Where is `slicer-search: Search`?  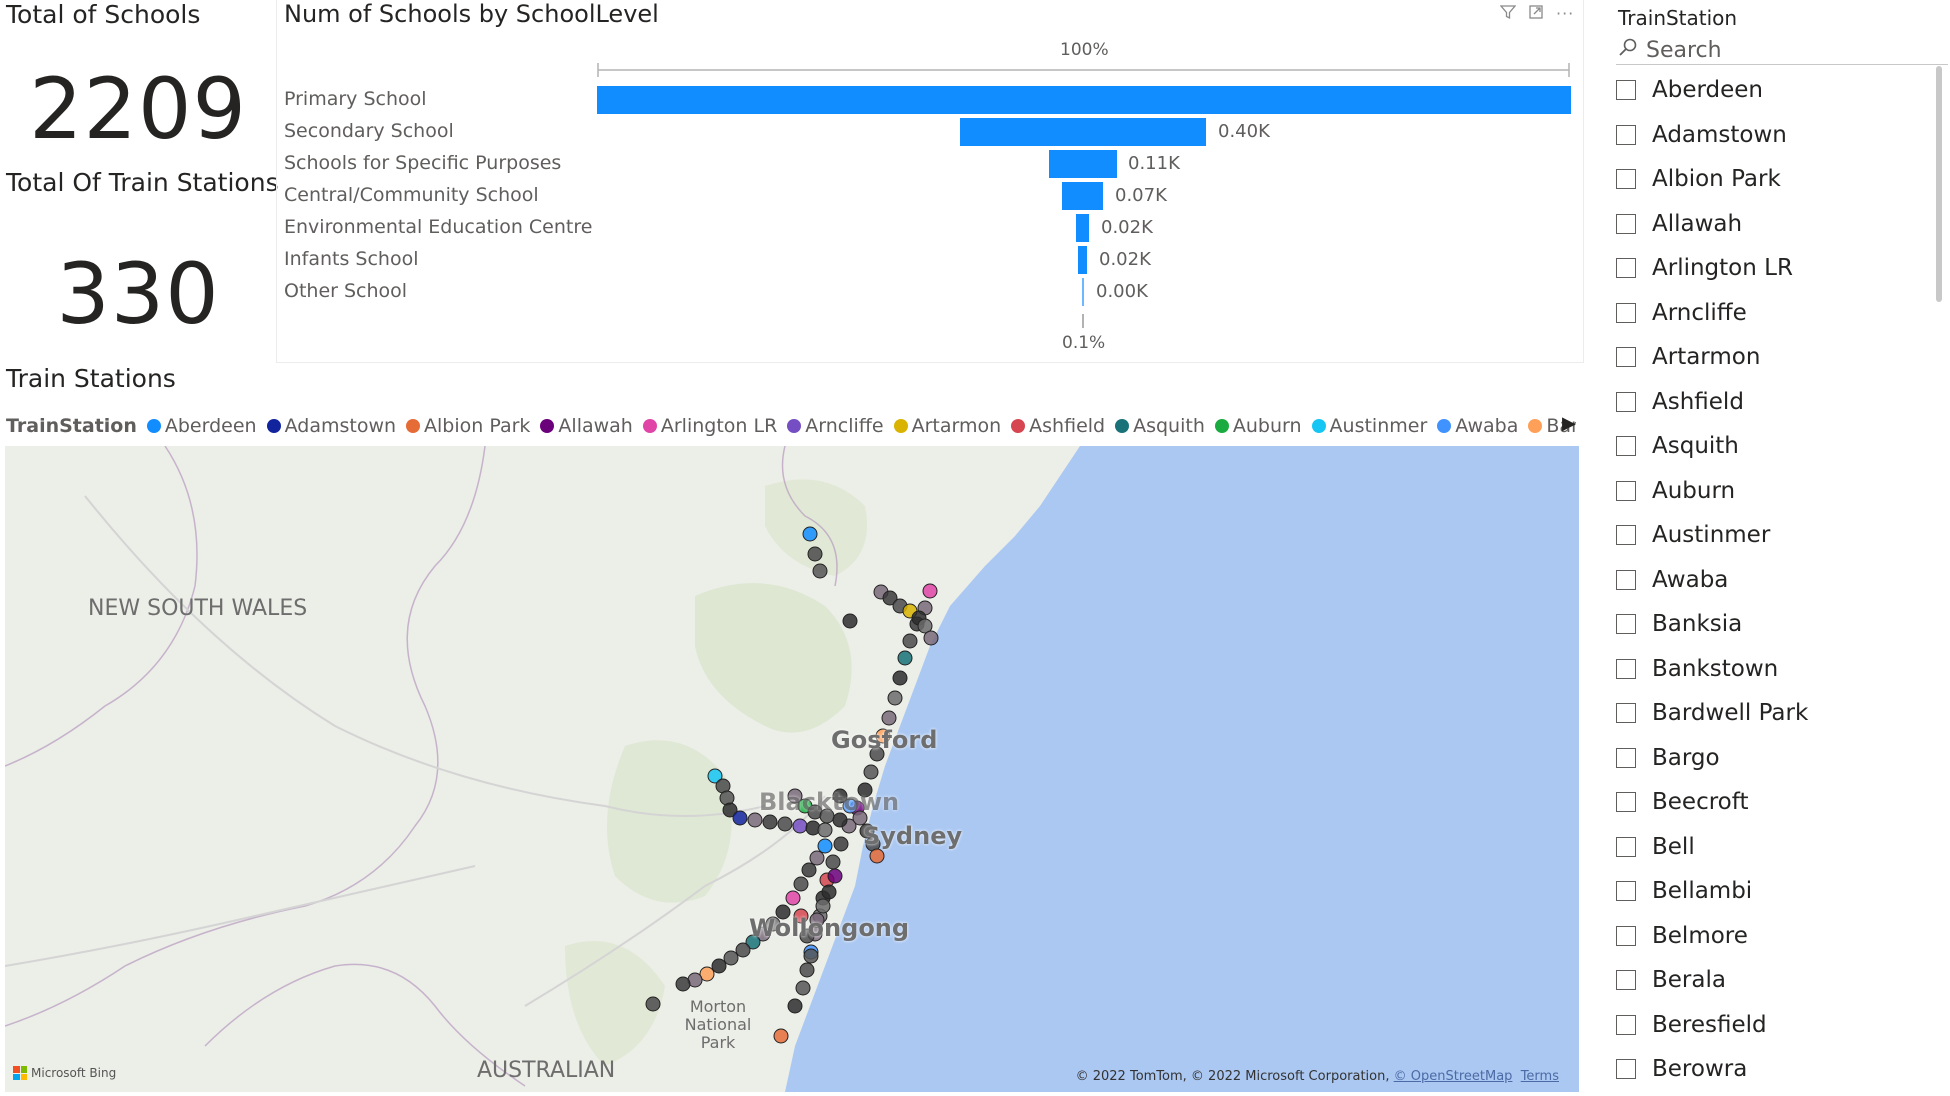
slicer-search: Search is located at coordinates (1782, 50).